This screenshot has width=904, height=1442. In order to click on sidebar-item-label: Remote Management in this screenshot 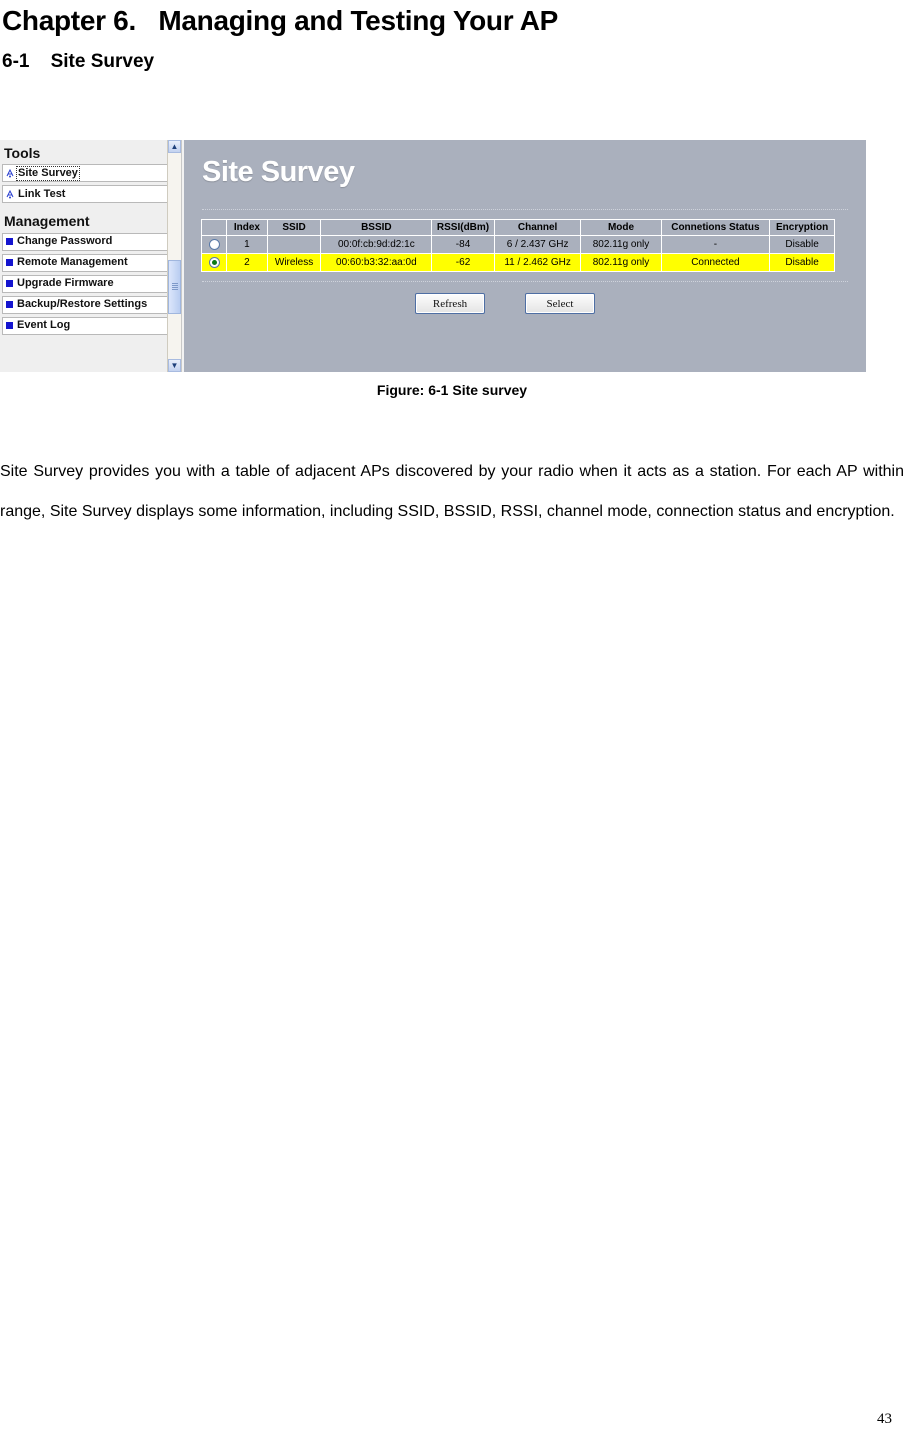, I will do `click(72, 262)`.